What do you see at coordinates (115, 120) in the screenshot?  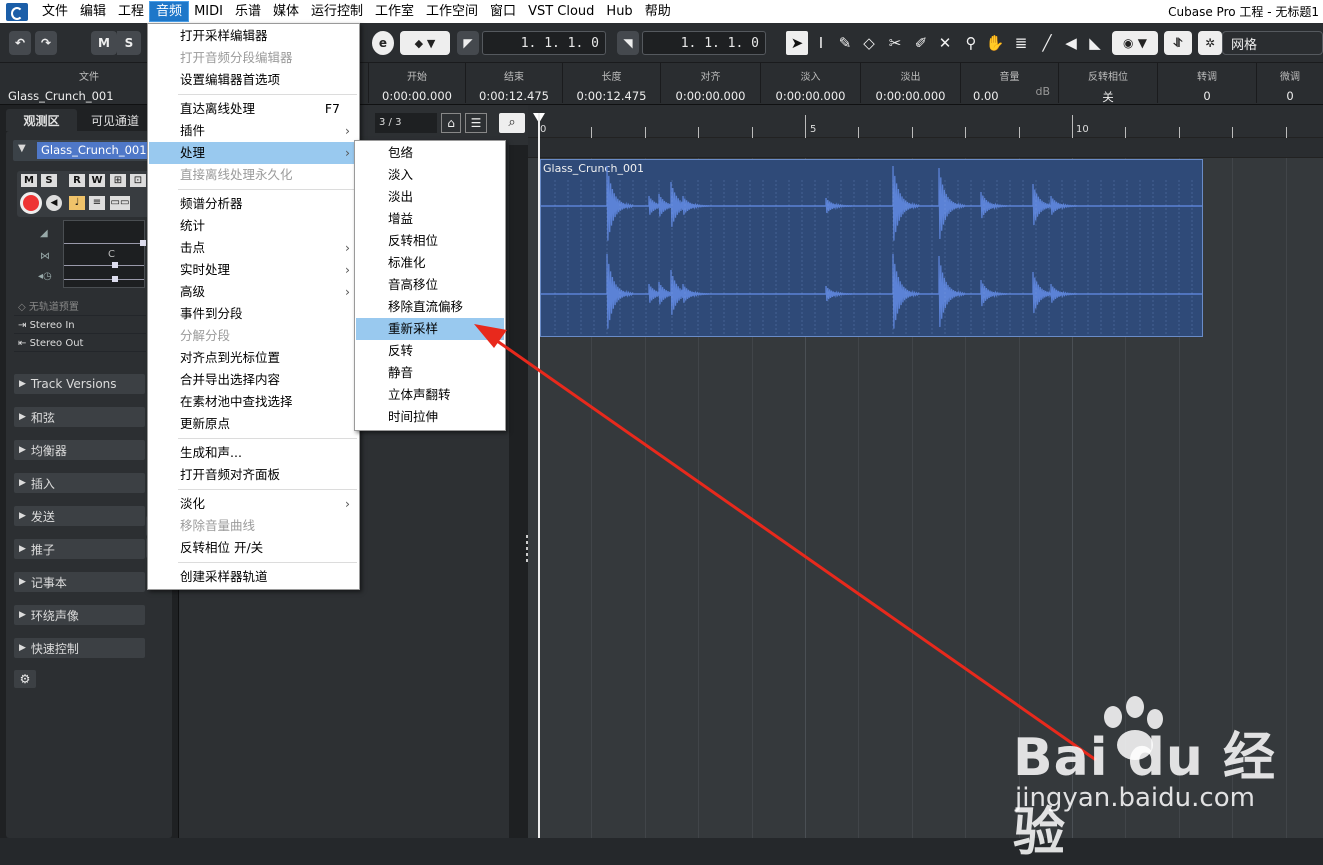 I see `tab-visibility: 可见通道` at bounding box center [115, 120].